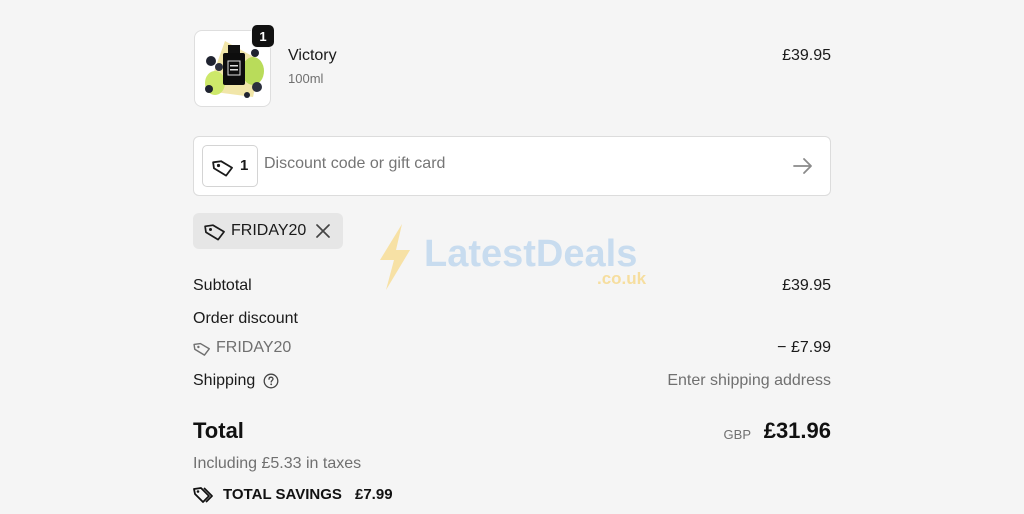  I want to click on remove-discount-button, so click(323, 233).